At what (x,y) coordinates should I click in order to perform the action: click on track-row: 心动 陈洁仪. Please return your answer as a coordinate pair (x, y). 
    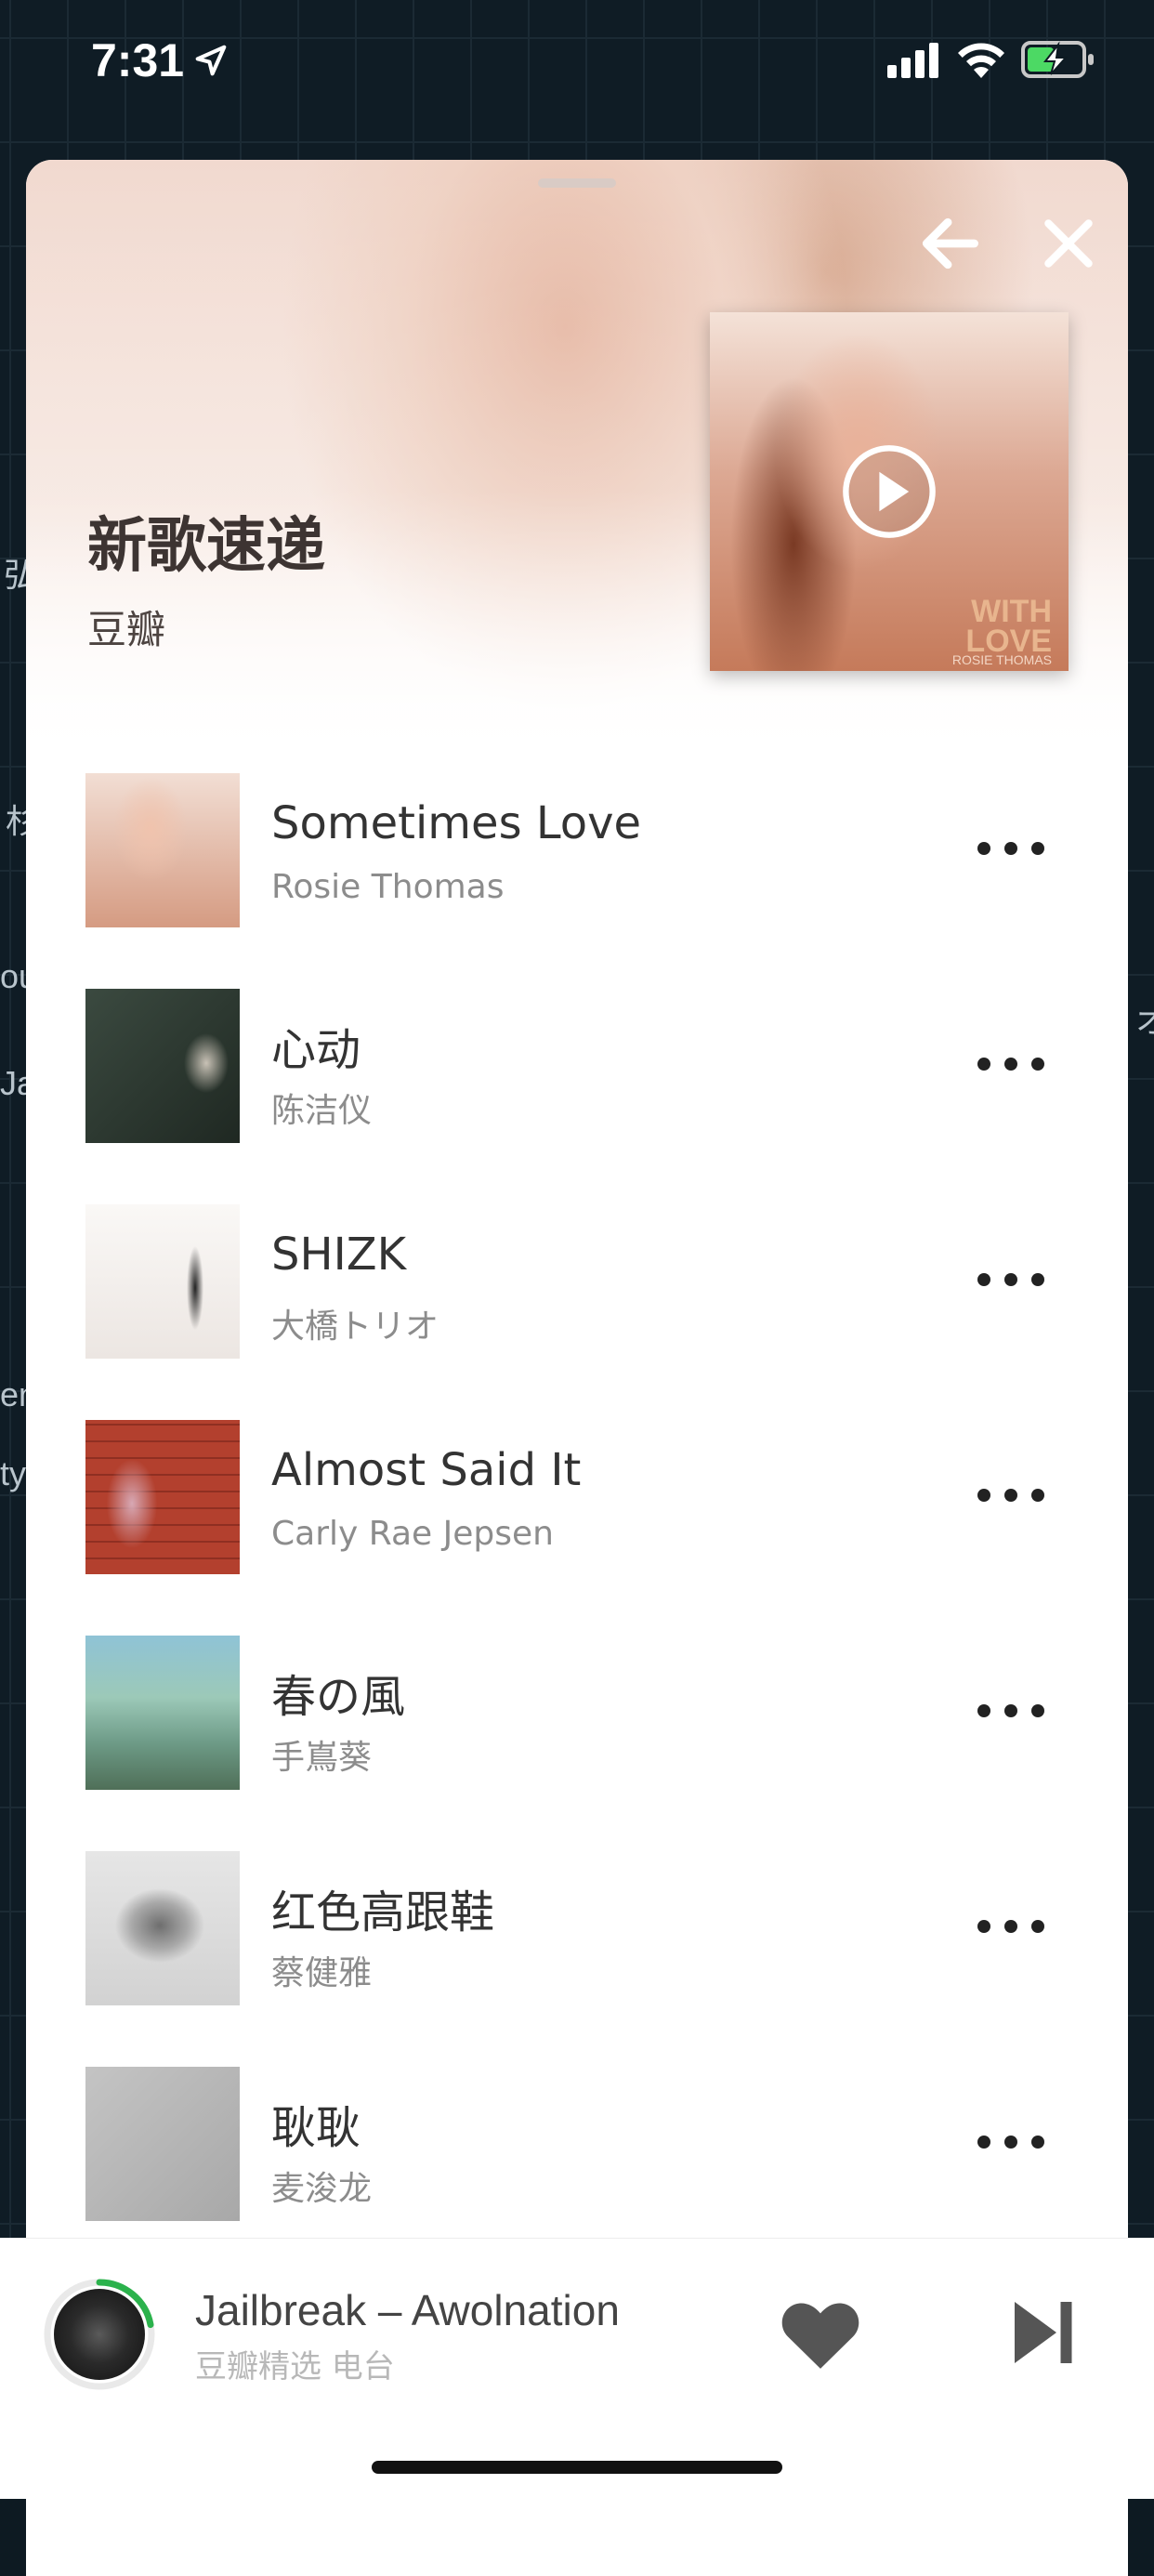
    Looking at the image, I should click on (577, 1093).